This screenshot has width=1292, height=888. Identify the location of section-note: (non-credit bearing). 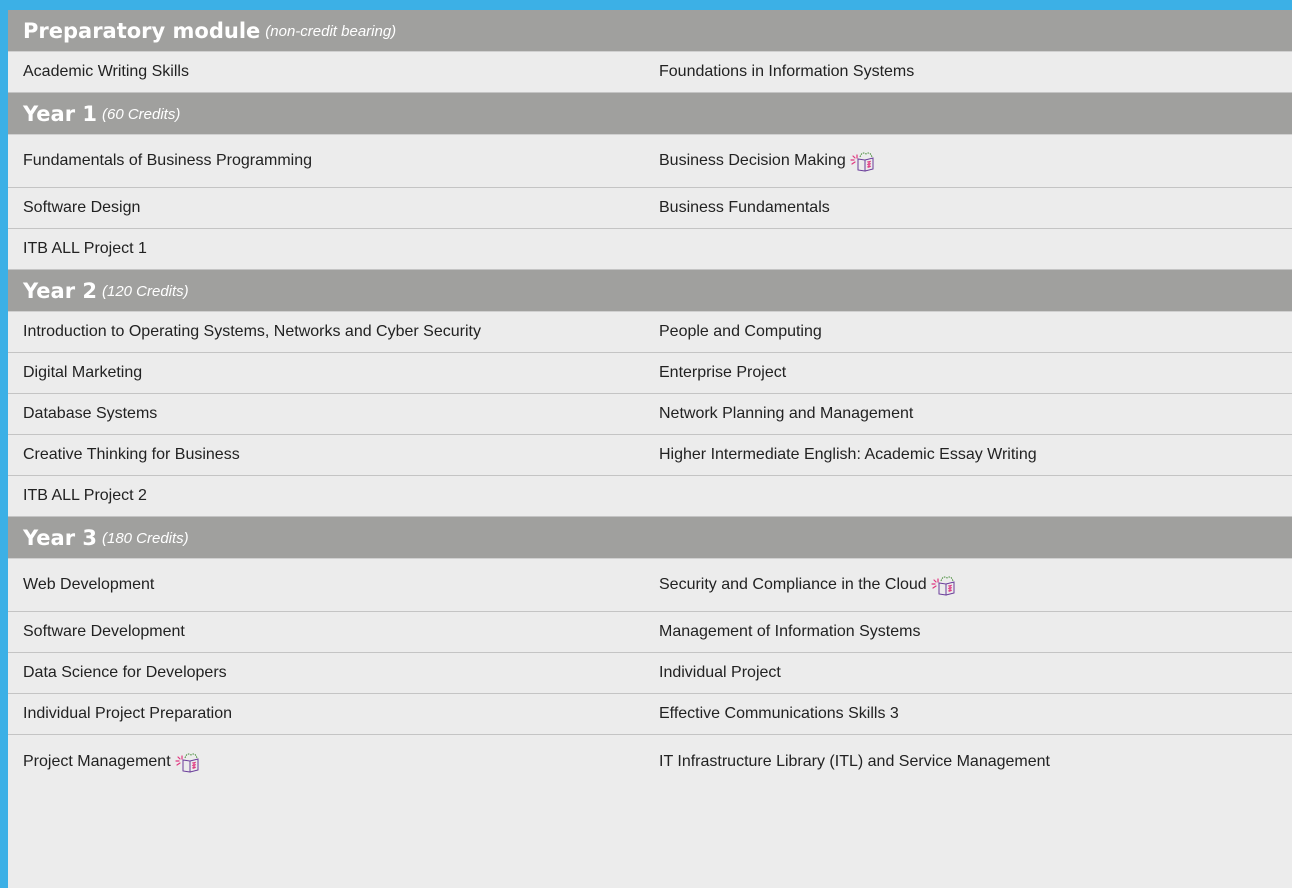
(331, 31).